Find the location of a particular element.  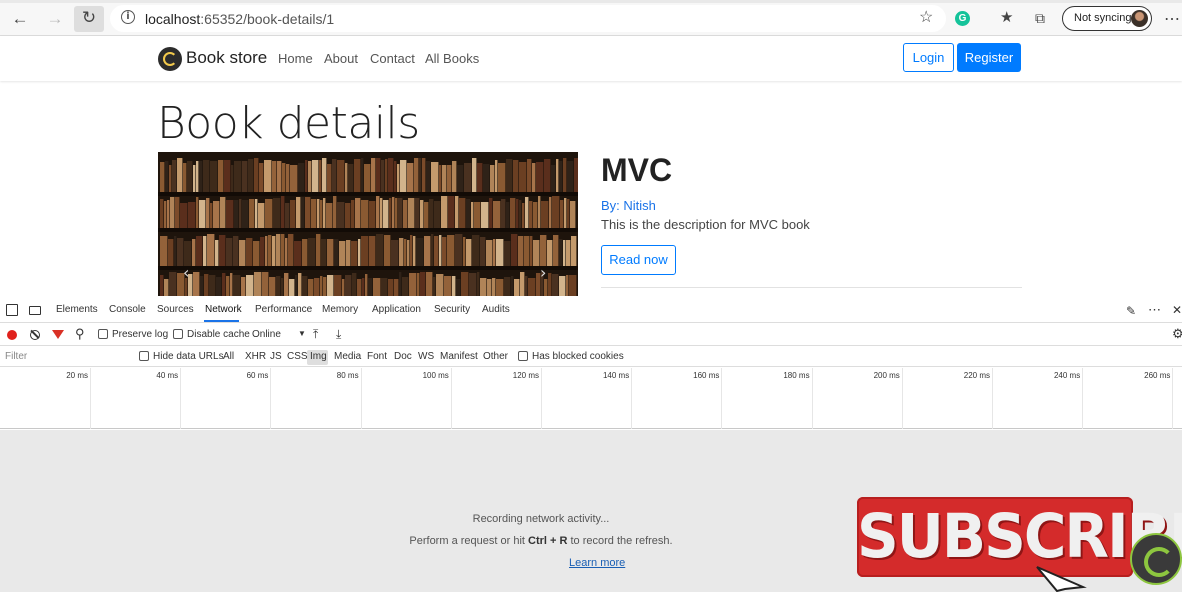

import-har-icon: ⤒ is located at coordinates (315, 334).